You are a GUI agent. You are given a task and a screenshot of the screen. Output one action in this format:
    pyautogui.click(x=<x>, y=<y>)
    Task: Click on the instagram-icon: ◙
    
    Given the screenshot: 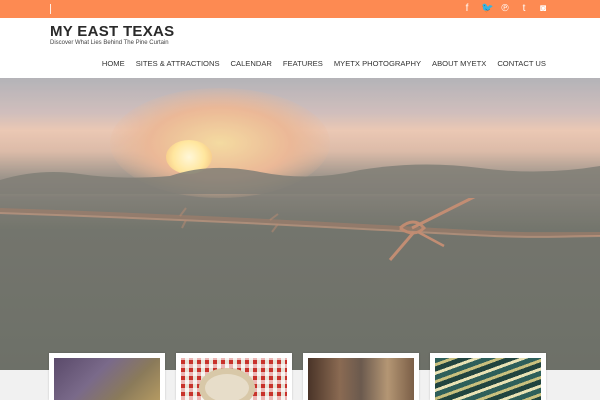 What is the action you would take?
    pyautogui.click(x=543, y=9)
    